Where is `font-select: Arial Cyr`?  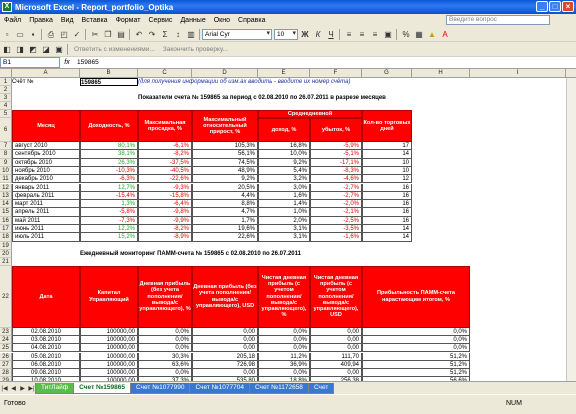 font-select: Arial Cyr is located at coordinates (237, 34).